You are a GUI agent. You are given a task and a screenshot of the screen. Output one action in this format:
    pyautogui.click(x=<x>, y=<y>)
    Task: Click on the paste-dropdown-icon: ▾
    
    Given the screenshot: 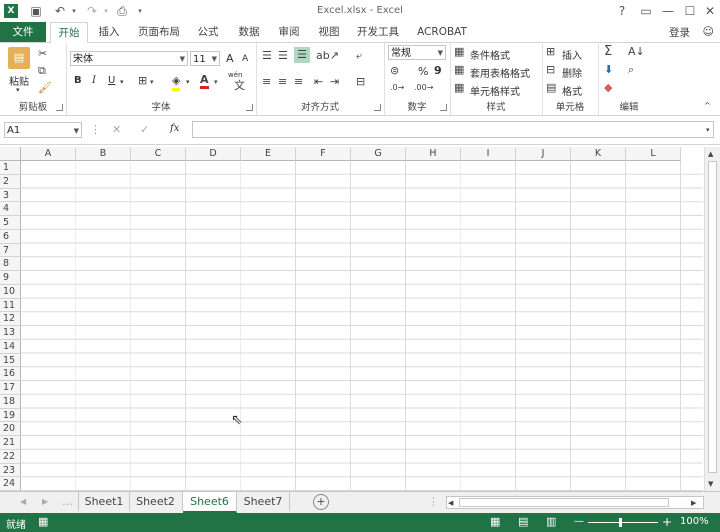 What is the action you would take?
    pyautogui.click(x=18, y=90)
    